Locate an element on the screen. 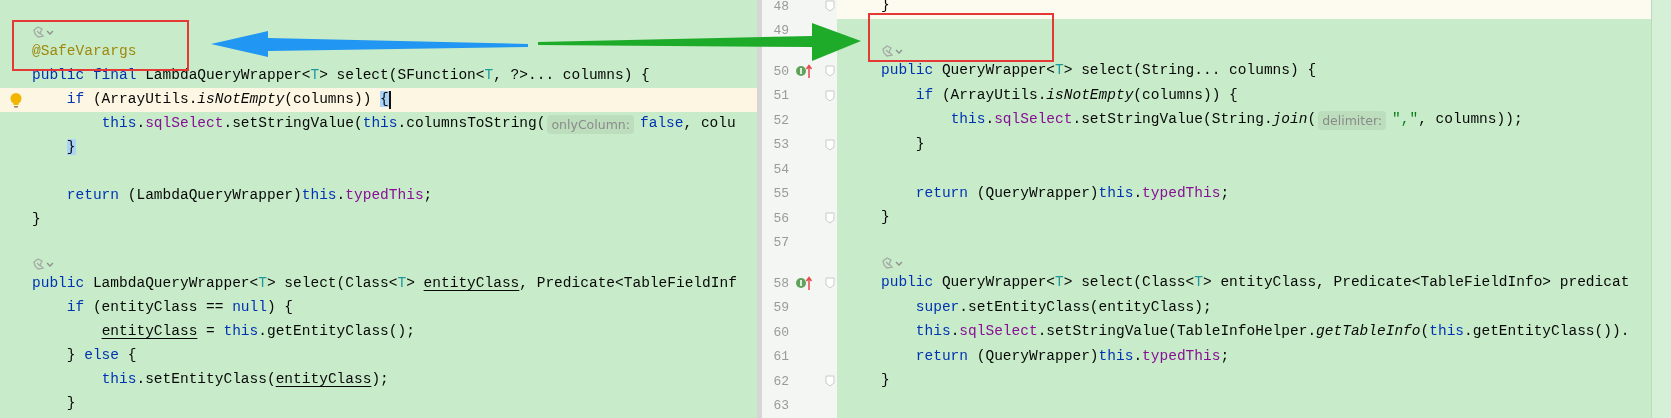 The height and width of the screenshot is (418, 1671). code-text: this.sqlSelect.setStringValue(String.join( is located at coordinates (1133, 120).